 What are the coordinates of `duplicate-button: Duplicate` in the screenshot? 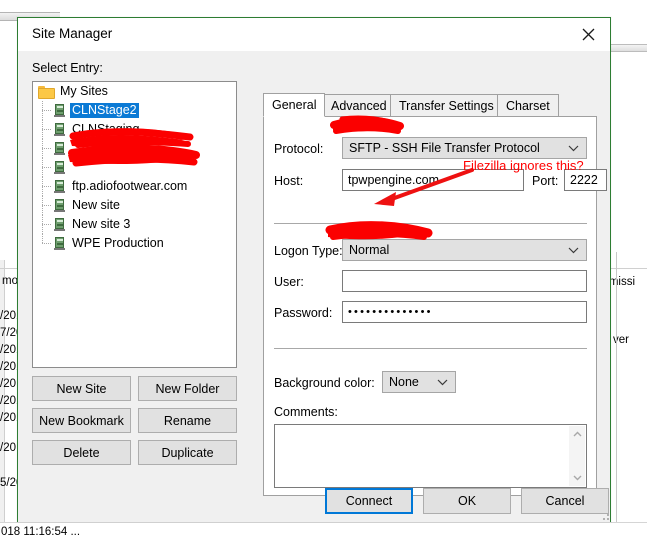 It's located at (187, 452).